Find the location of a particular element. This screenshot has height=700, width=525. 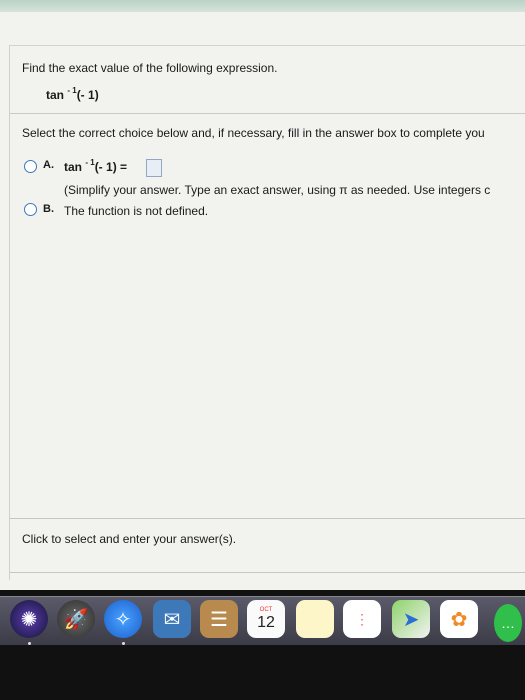

divider-footer-bottom is located at coordinates (267, 572).